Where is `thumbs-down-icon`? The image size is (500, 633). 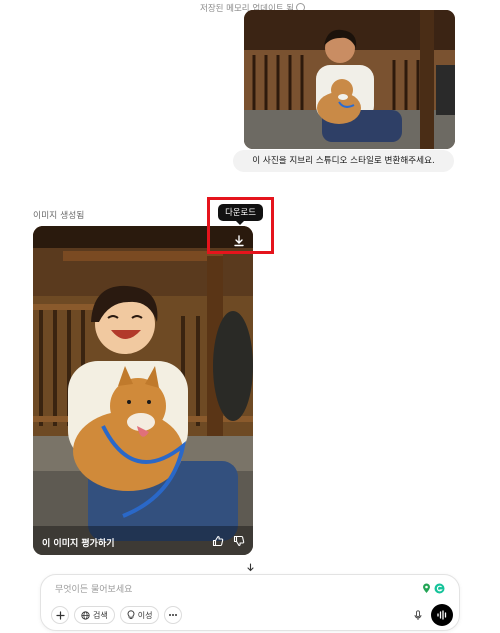 thumbs-down-icon is located at coordinates (239, 541).